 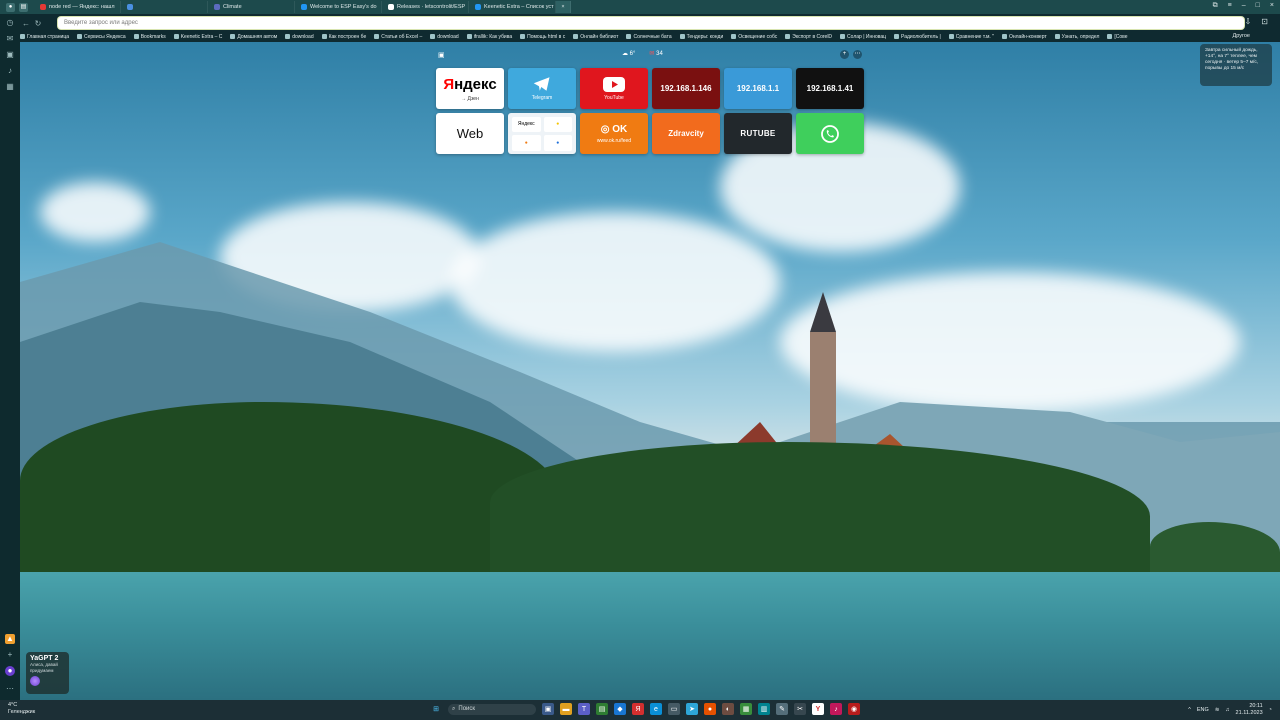 What do you see at coordinates (830, 133) in the screenshot?
I see `tile-whatsapp` at bounding box center [830, 133].